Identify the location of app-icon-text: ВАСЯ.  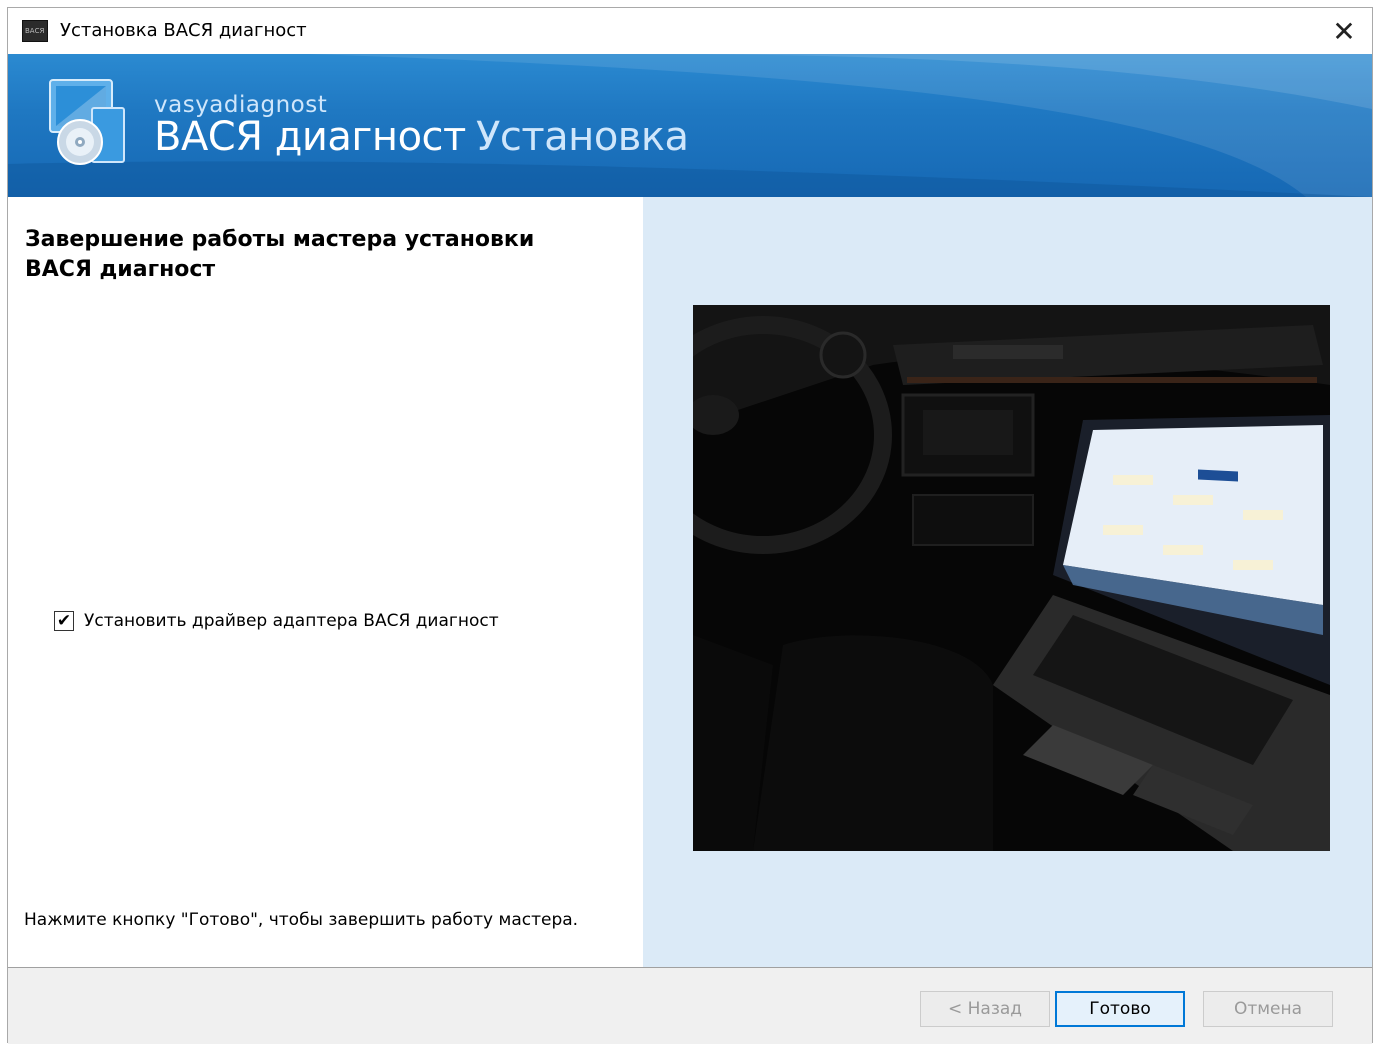
(35, 31).